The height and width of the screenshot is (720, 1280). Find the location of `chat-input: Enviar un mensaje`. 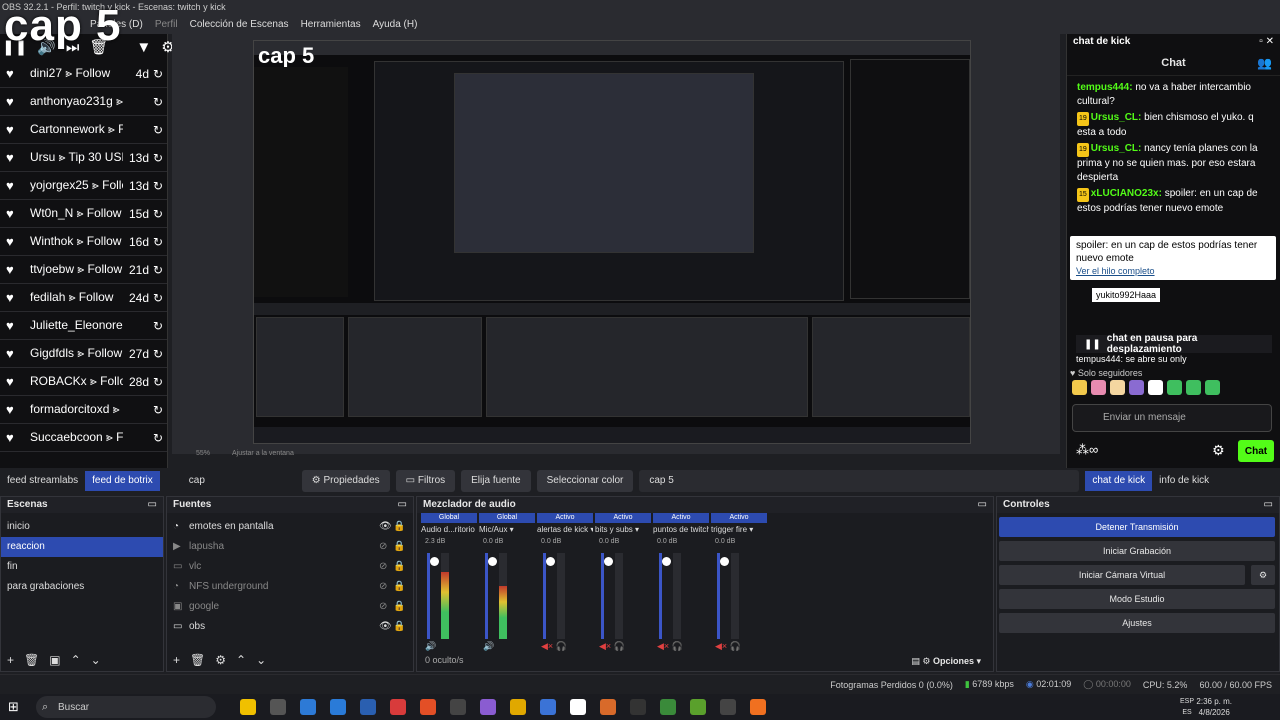

chat-input: Enviar un mensaje is located at coordinates (1172, 418).